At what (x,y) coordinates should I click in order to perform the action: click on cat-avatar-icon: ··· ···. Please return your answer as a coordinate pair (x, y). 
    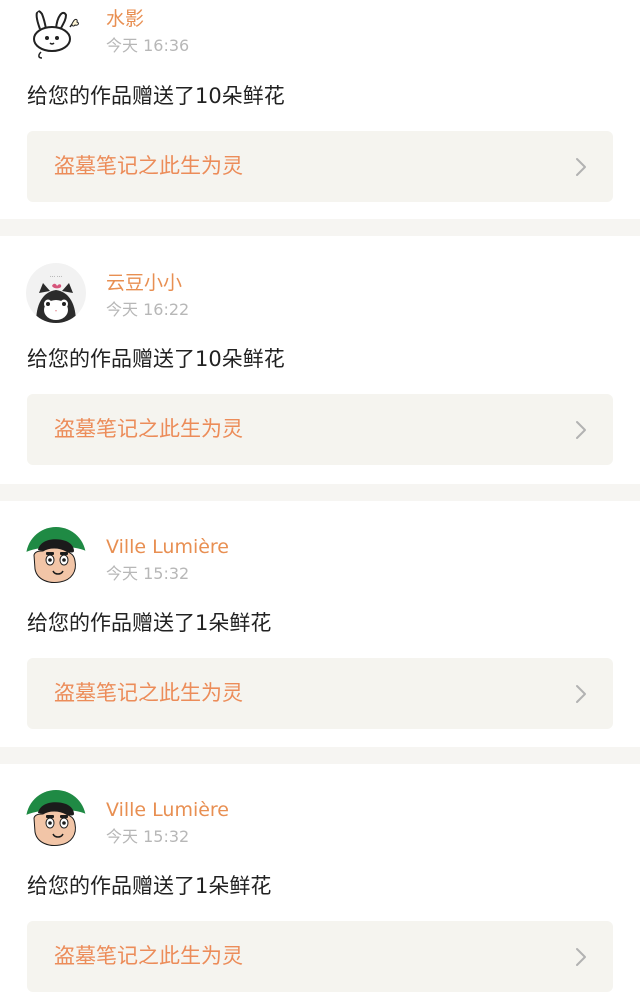
    Looking at the image, I should click on (56, 293).